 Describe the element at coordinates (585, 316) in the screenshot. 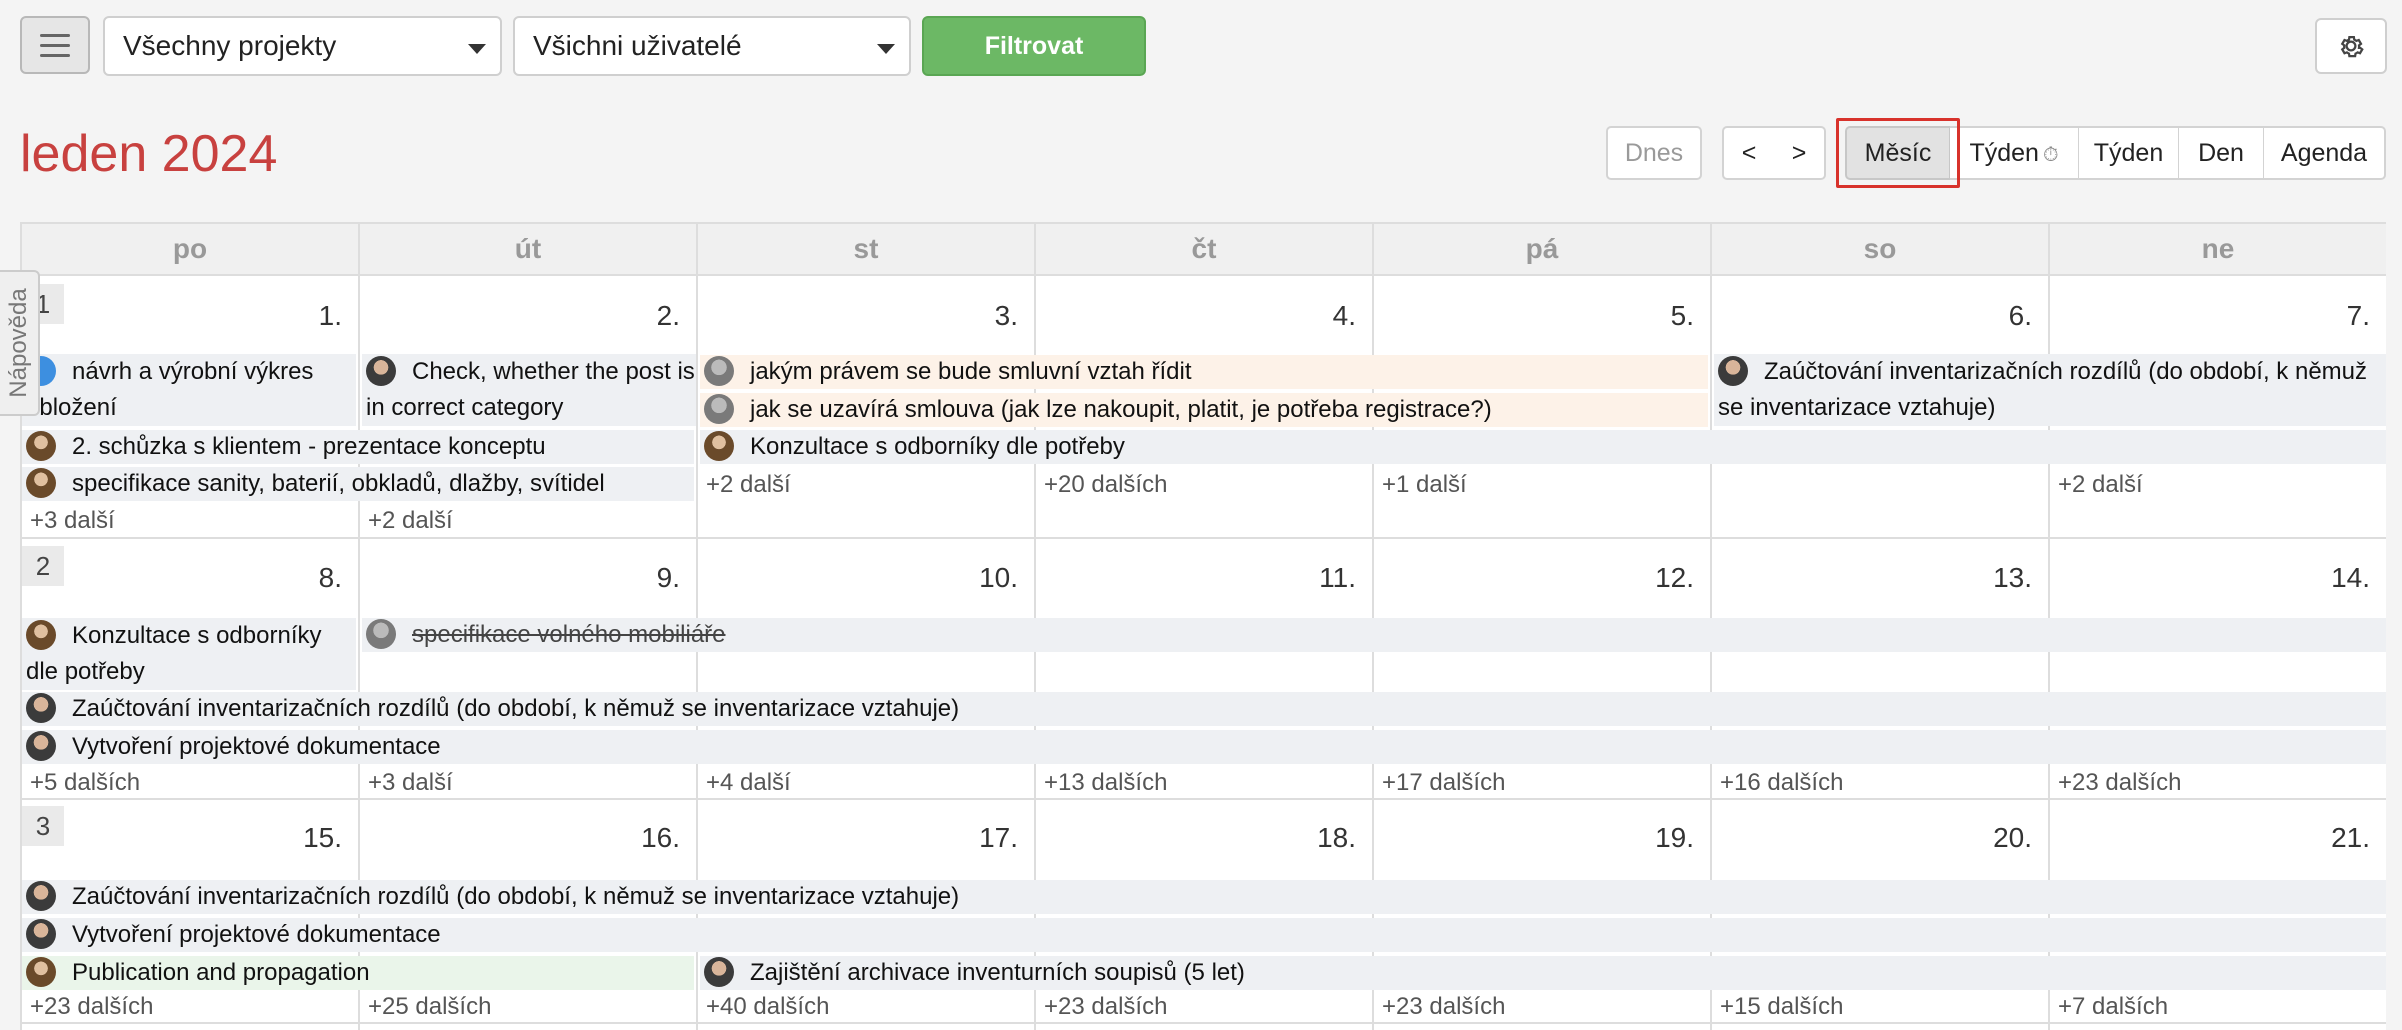

I see `day-number: 2.` at that location.